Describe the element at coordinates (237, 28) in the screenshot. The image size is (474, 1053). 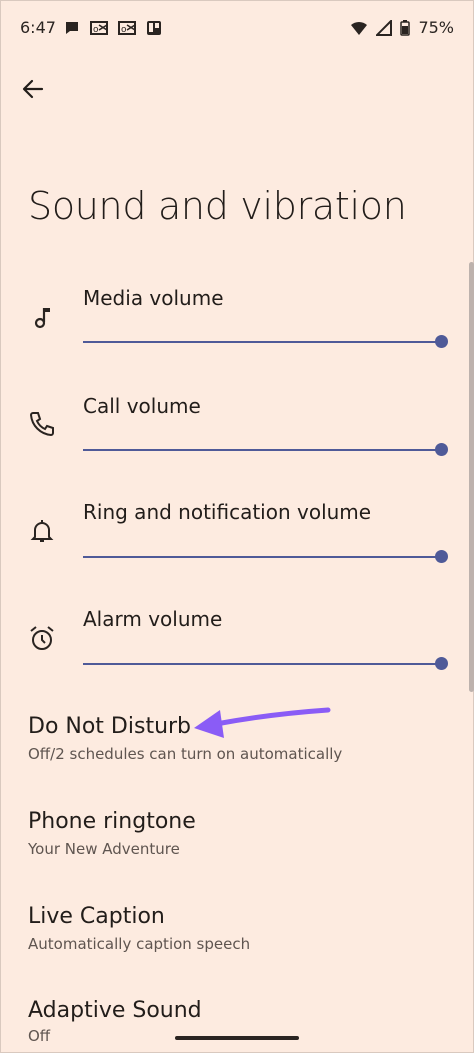
I see `status-bar: 6:47 o o 75%` at that location.